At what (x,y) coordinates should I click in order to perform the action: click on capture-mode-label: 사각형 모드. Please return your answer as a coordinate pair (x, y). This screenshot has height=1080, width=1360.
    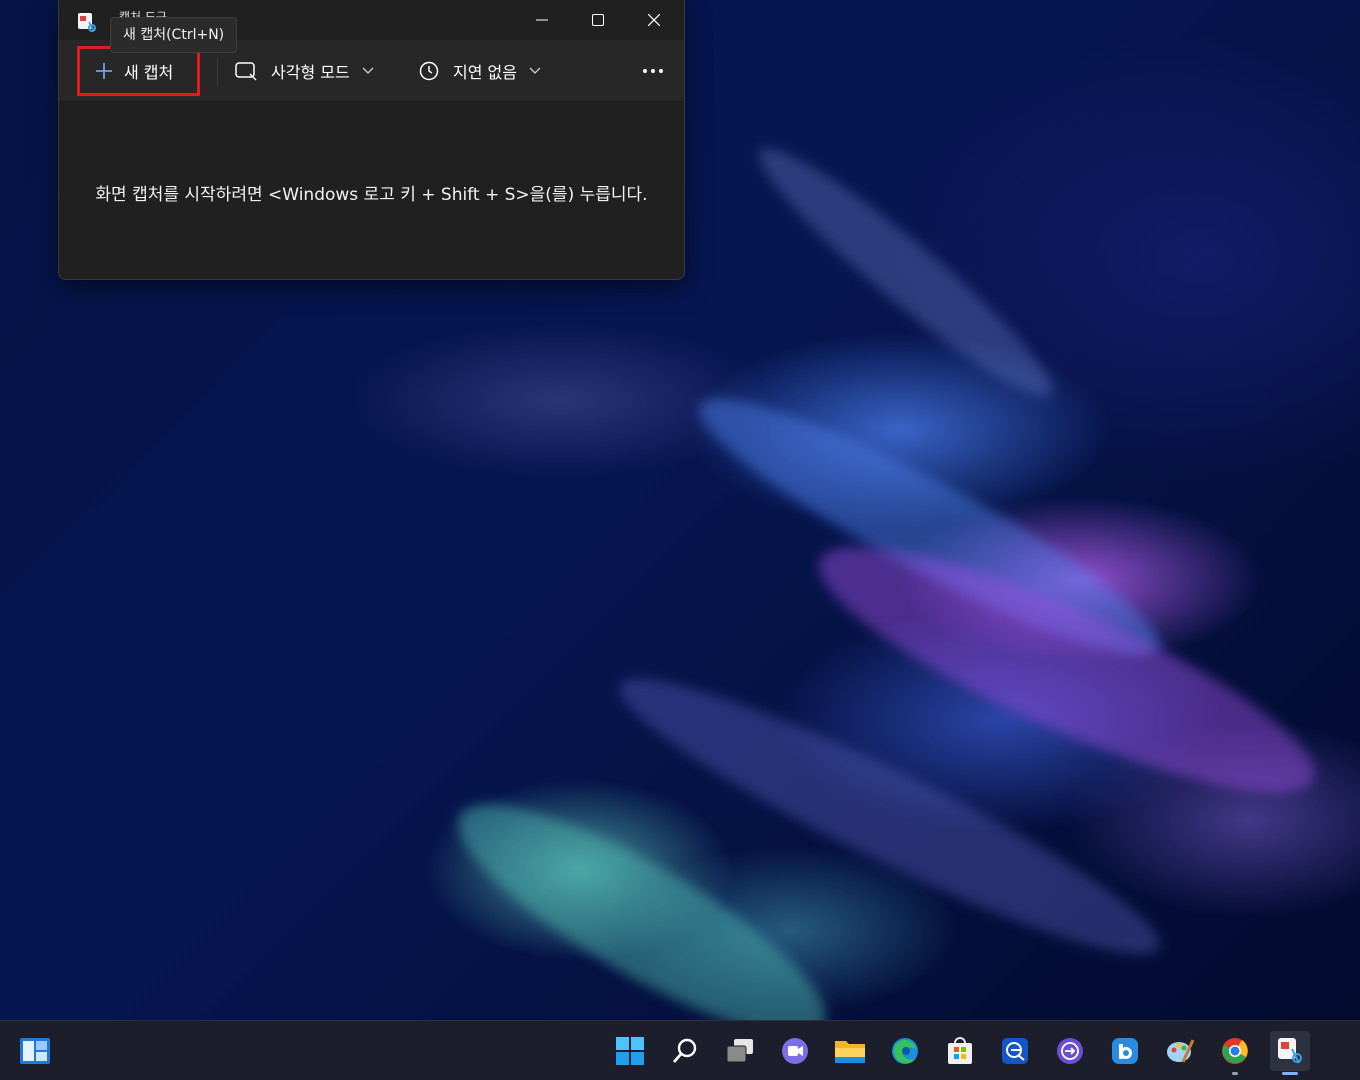
    Looking at the image, I should click on (310, 72).